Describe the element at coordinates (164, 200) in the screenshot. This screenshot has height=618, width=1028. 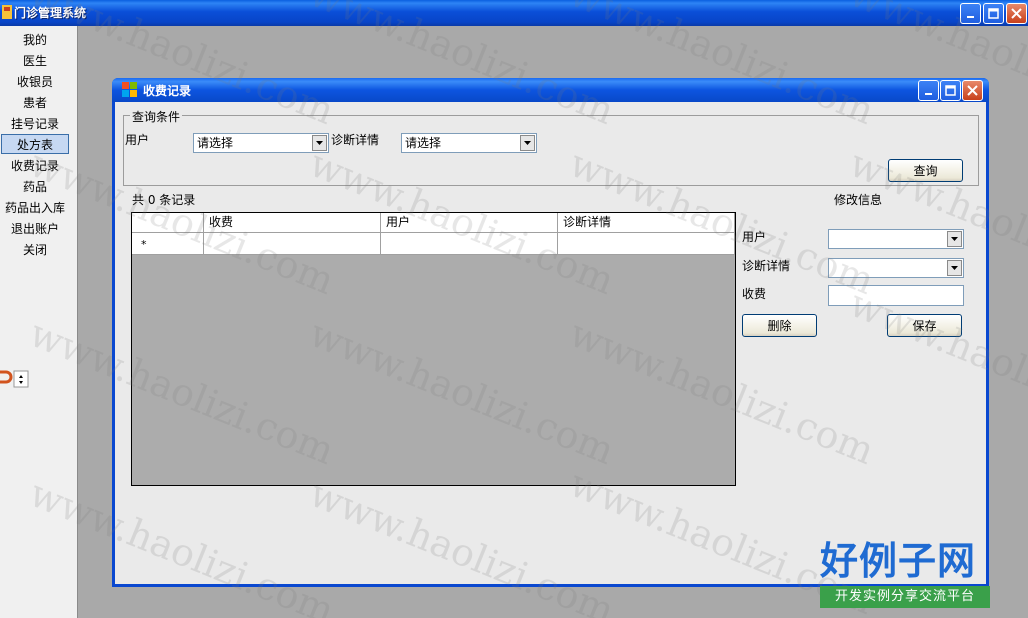
I see `record-count: 共 0 条记录` at that location.